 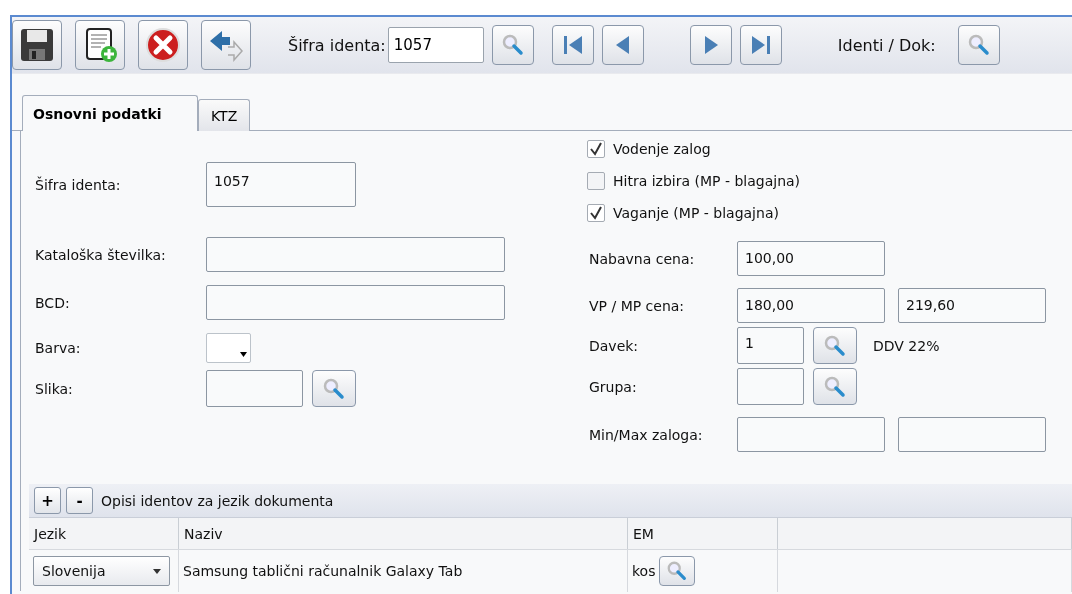 What do you see at coordinates (614, 345) in the screenshot?
I see `field-label: Davek:` at bounding box center [614, 345].